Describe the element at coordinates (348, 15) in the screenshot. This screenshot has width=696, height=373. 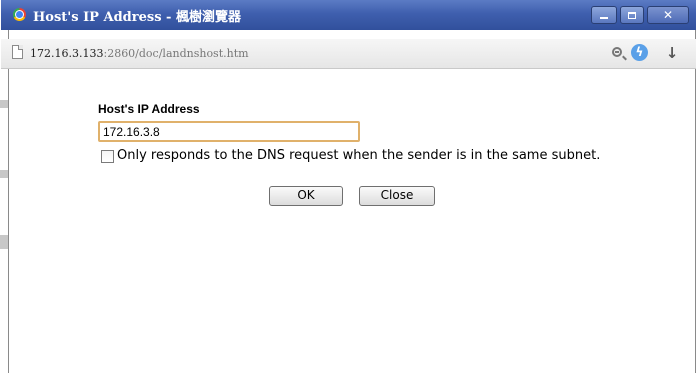
I see `title-bar: Host's IP Address - 楓樹瀏覽器 ✕` at that location.